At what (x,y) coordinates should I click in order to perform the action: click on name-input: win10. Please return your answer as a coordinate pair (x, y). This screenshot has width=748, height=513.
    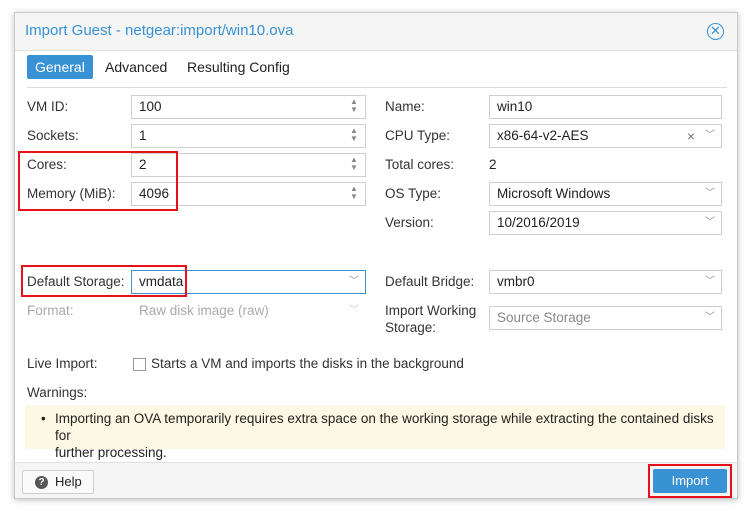
    Looking at the image, I should click on (605, 107).